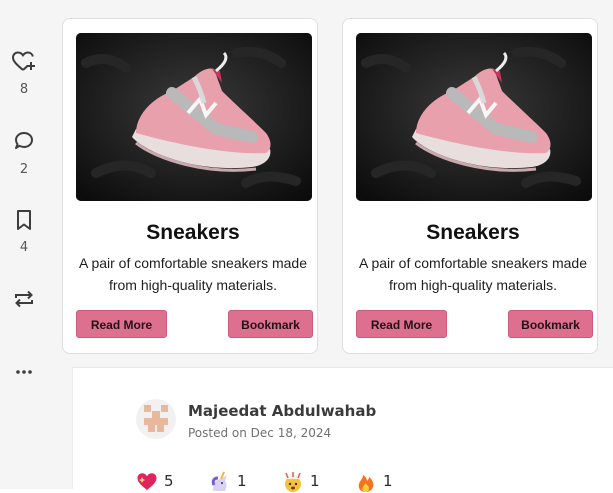 This screenshot has height=493, width=613. Describe the element at coordinates (24, 231) in the screenshot. I see `bookmark-rail-button: 4` at that location.